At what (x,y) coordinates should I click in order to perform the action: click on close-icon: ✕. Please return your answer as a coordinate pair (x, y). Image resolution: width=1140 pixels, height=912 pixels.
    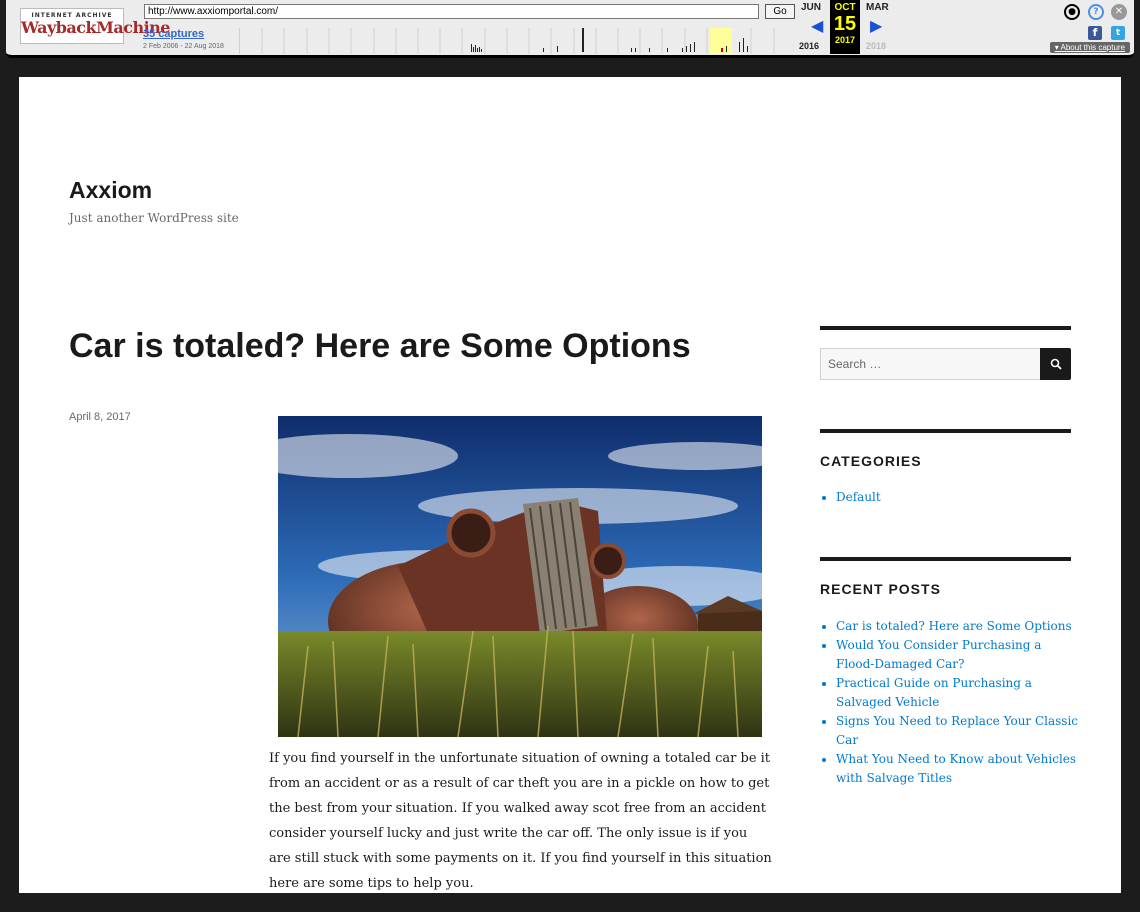
    Looking at the image, I should click on (1119, 12).